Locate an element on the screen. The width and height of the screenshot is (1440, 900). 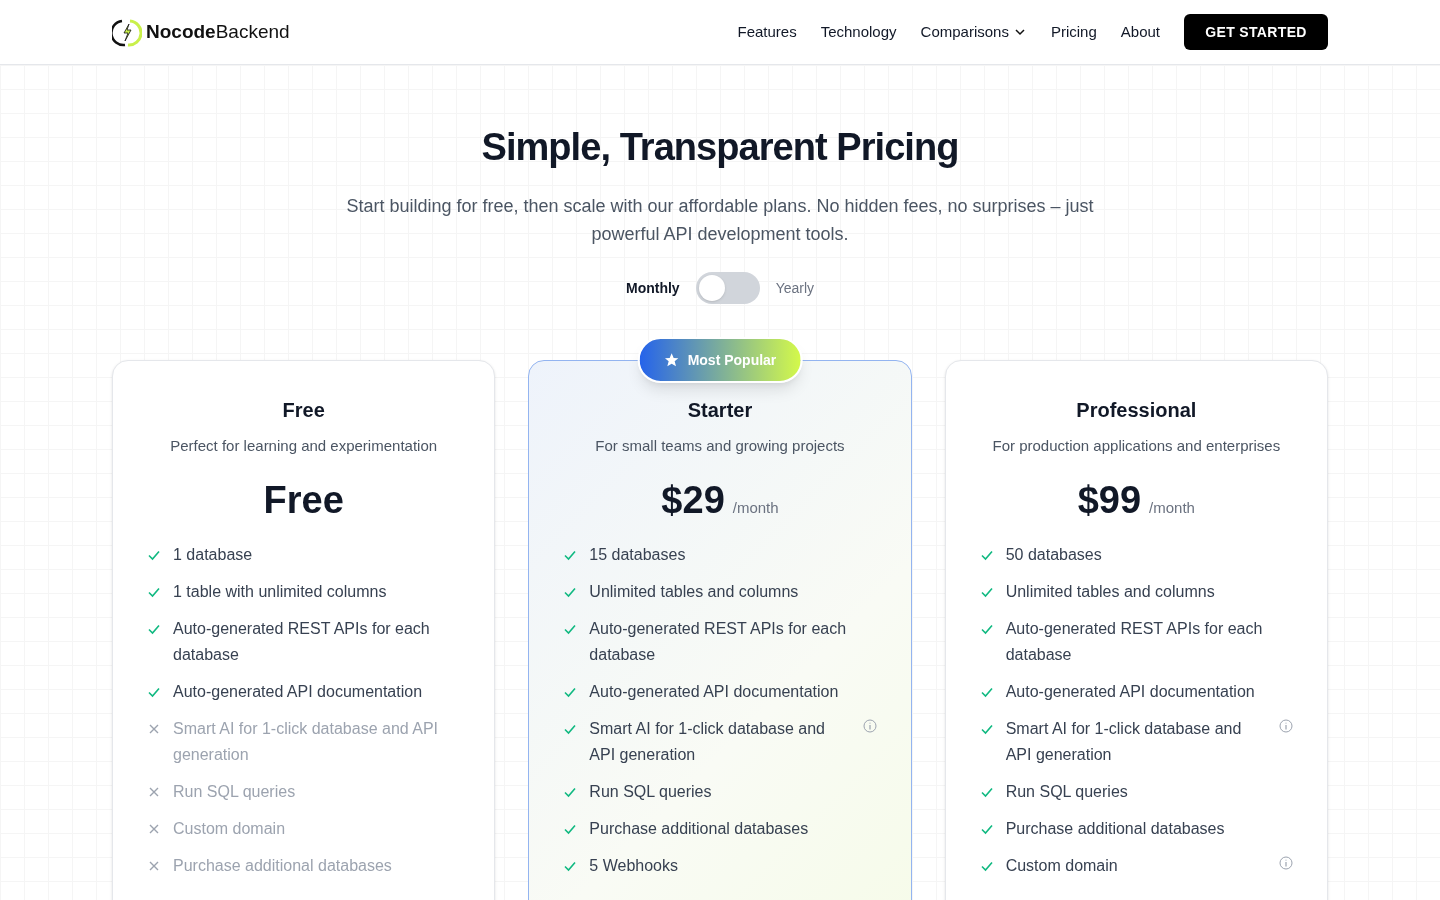
nav-link: Features is located at coordinates (767, 32).